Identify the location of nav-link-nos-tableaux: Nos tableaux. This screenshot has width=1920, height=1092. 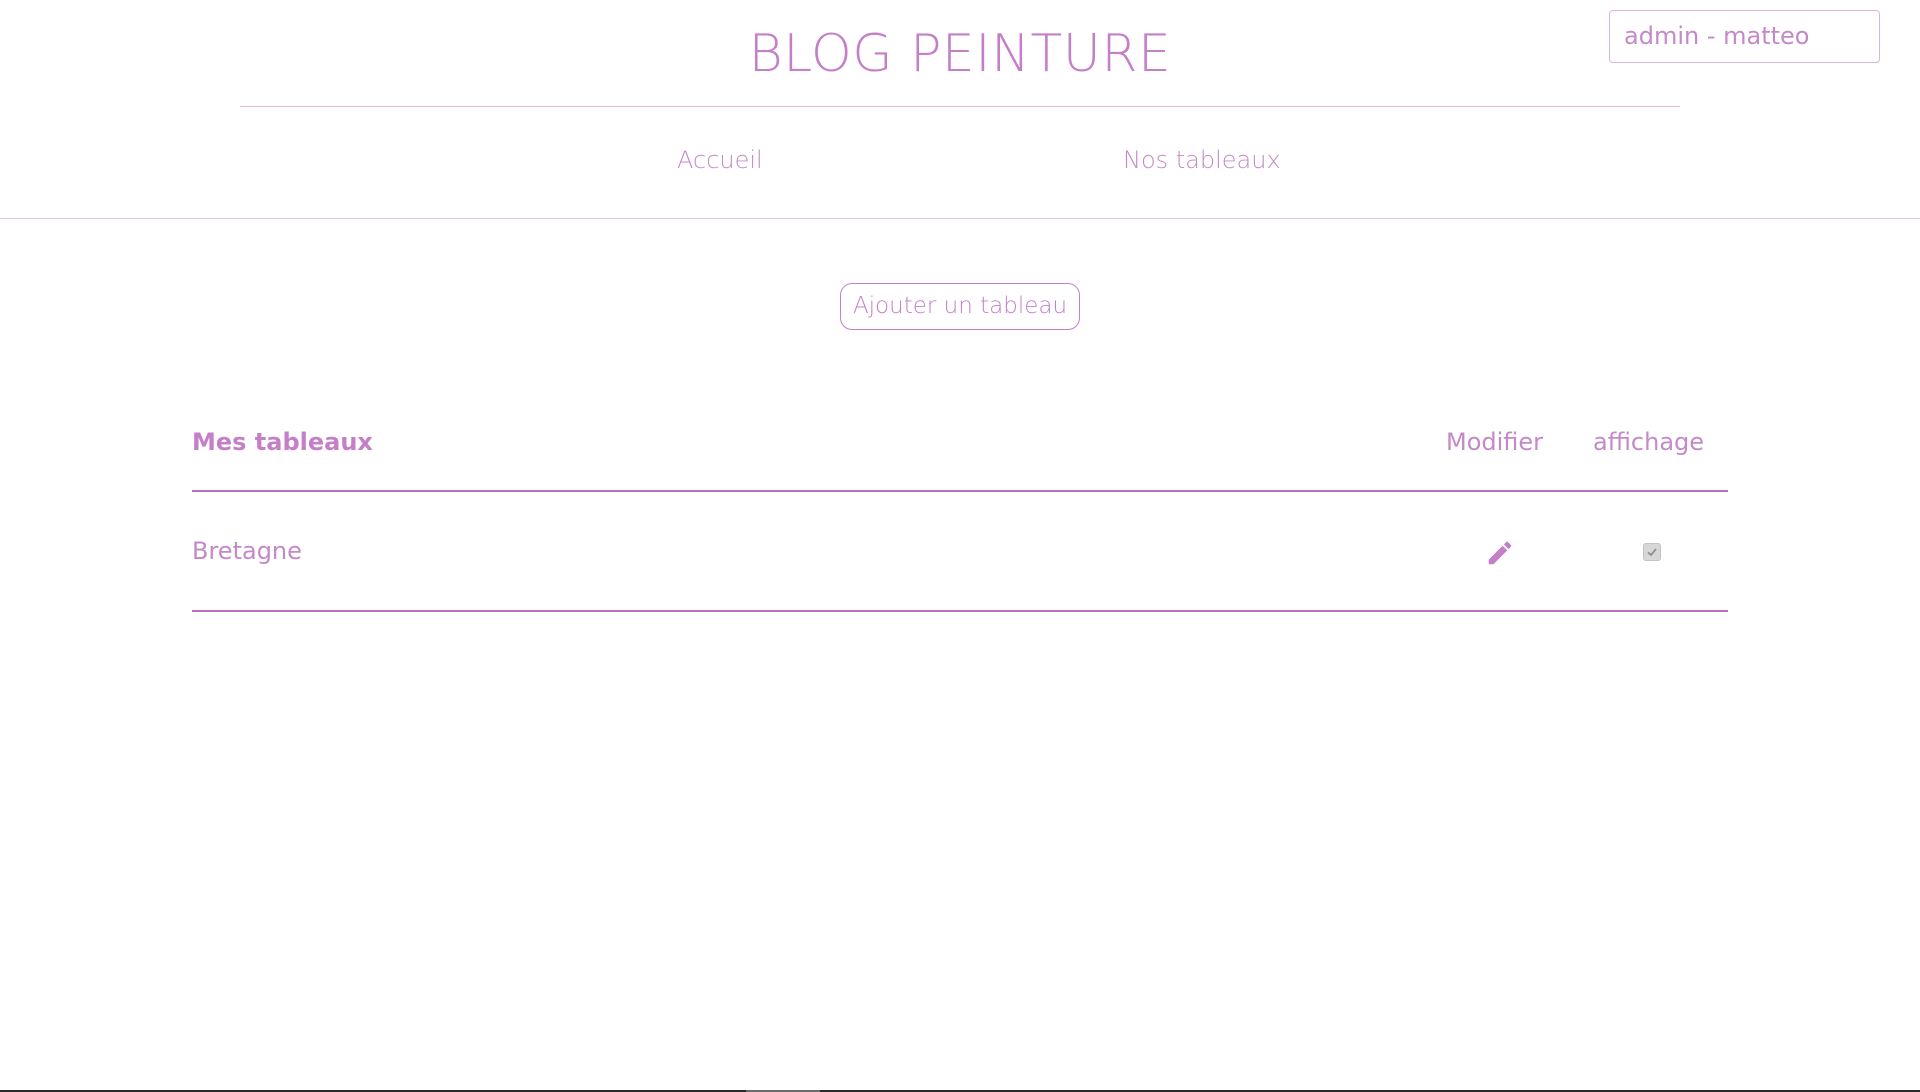
(1202, 160).